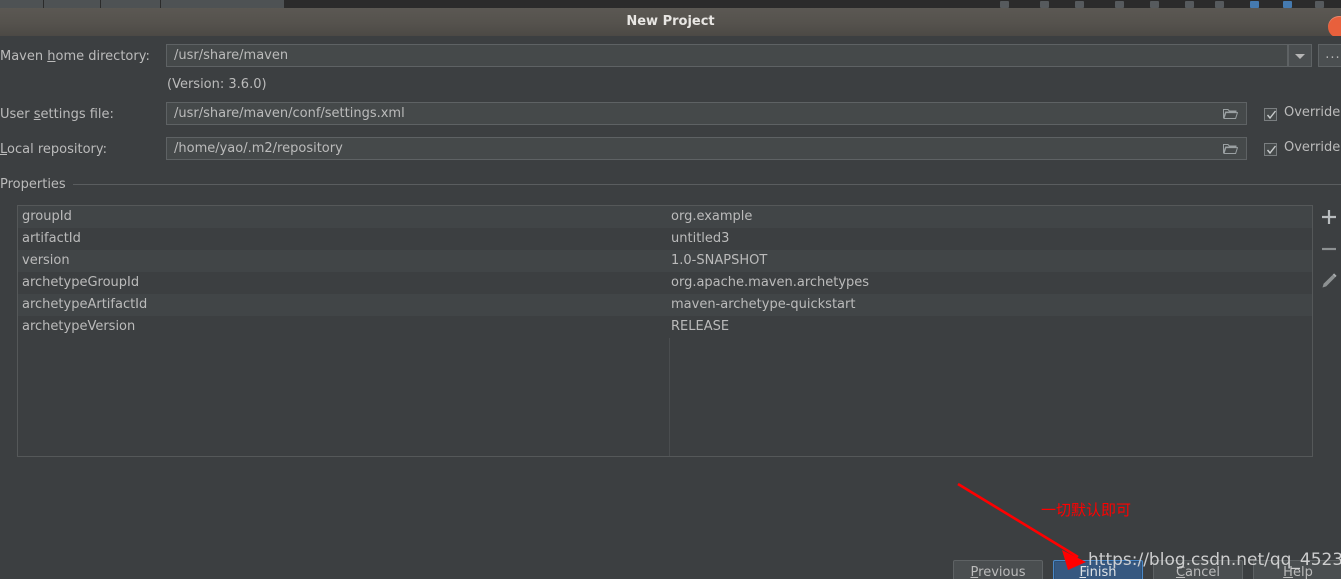 Image resolution: width=1341 pixels, height=579 pixels. What do you see at coordinates (998, 569) in the screenshot?
I see `previous-button: Previous` at bounding box center [998, 569].